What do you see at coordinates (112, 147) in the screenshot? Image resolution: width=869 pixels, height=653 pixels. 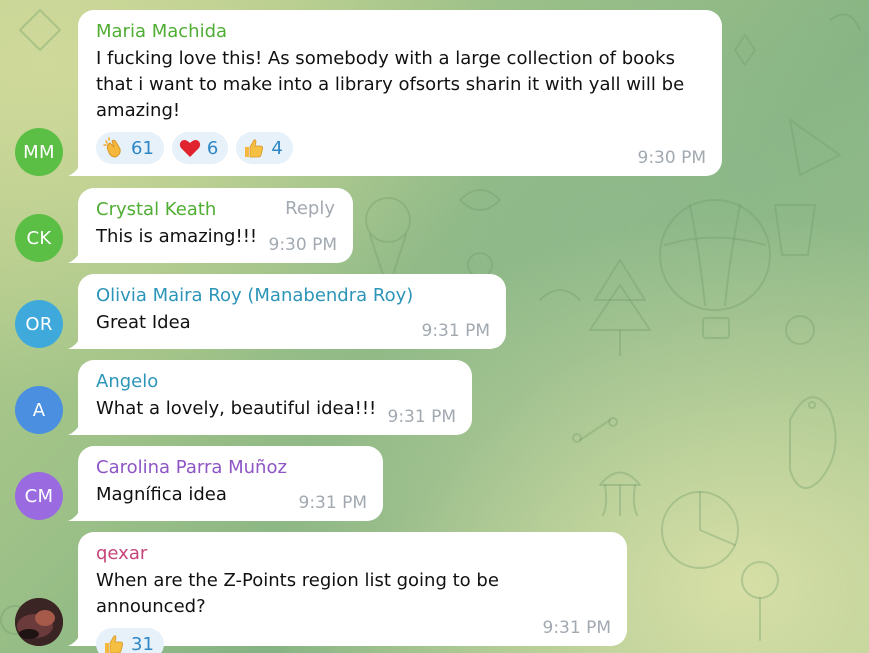 I see `clapping-hands-icon` at bounding box center [112, 147].